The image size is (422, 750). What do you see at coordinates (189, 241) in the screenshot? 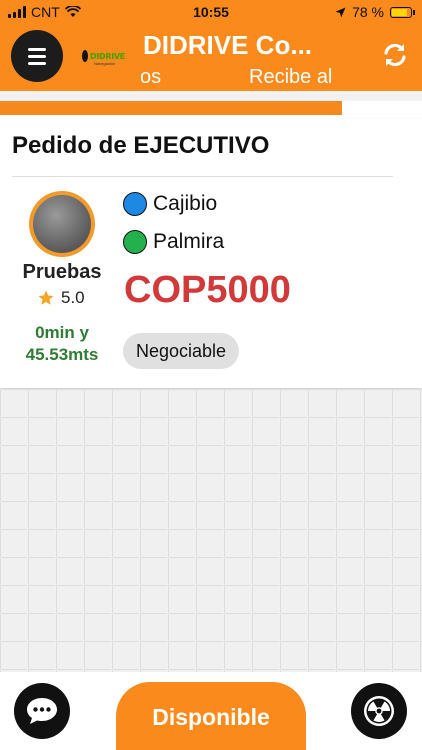
I see `destination-name: Palmira` at bounding box center [189, 241].